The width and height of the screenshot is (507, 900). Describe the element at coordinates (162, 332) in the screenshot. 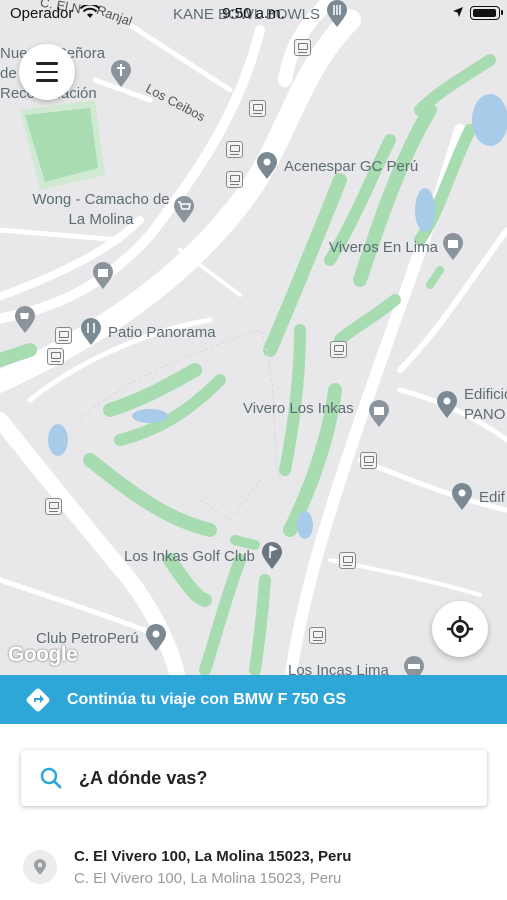

I see `poi-label: Patio Panorama` at that location.